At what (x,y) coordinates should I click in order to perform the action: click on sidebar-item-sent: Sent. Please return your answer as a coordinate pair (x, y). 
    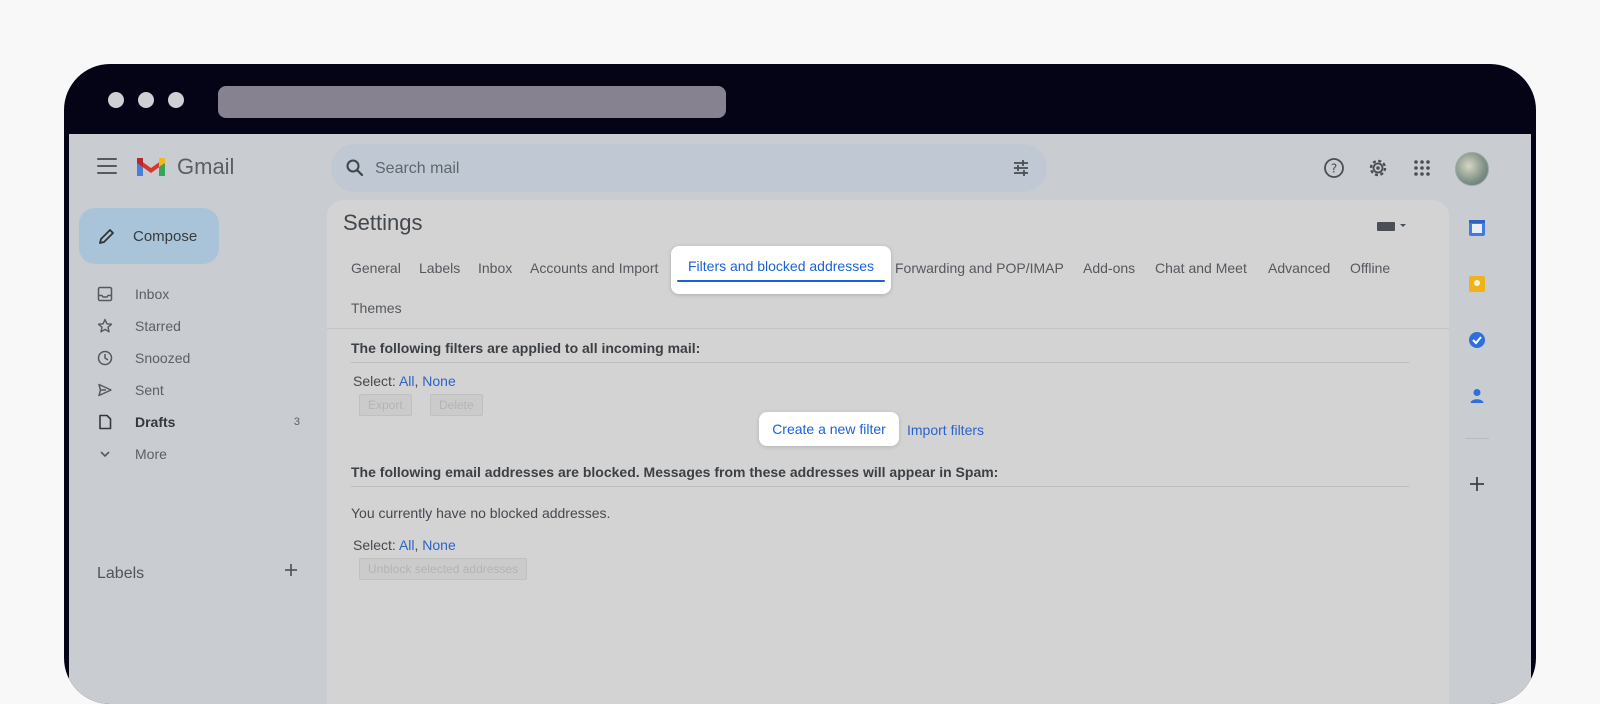
    Looking at the image, I should click on (196, 390).